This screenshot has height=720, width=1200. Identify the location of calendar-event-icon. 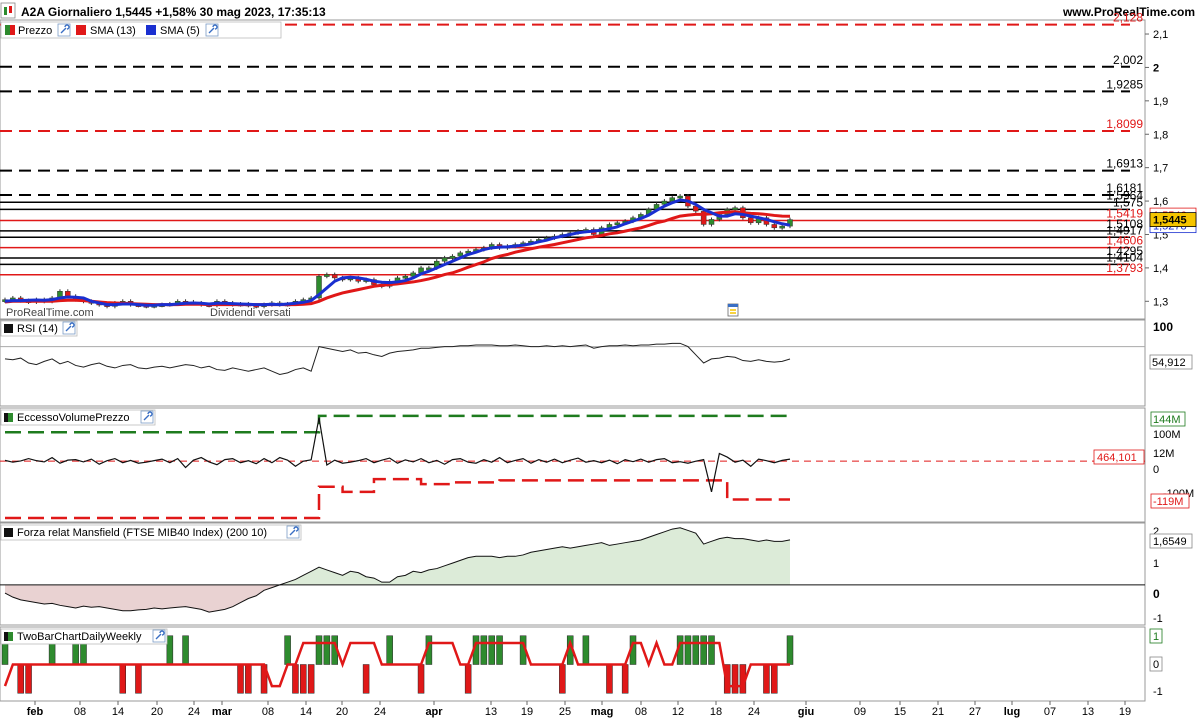
(733, 310).